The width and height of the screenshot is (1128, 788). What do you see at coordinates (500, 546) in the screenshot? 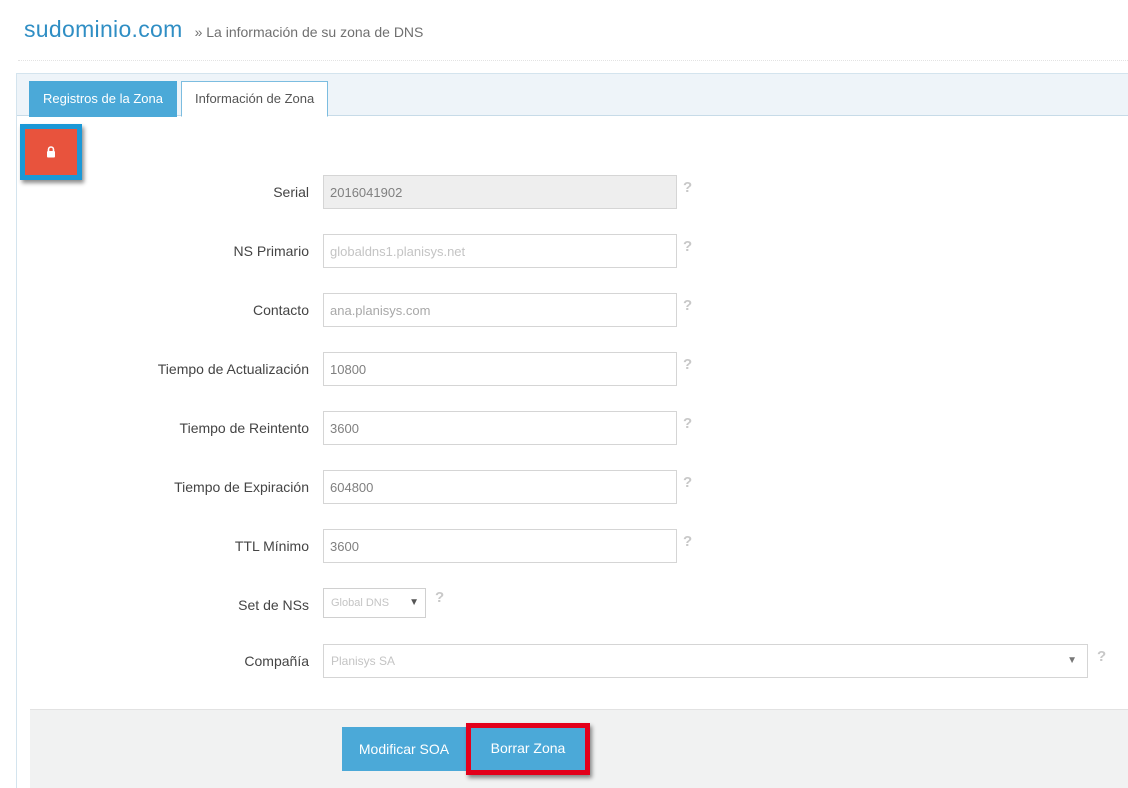
I see `ttl-minimo-field` at bounding box center [500, 546].